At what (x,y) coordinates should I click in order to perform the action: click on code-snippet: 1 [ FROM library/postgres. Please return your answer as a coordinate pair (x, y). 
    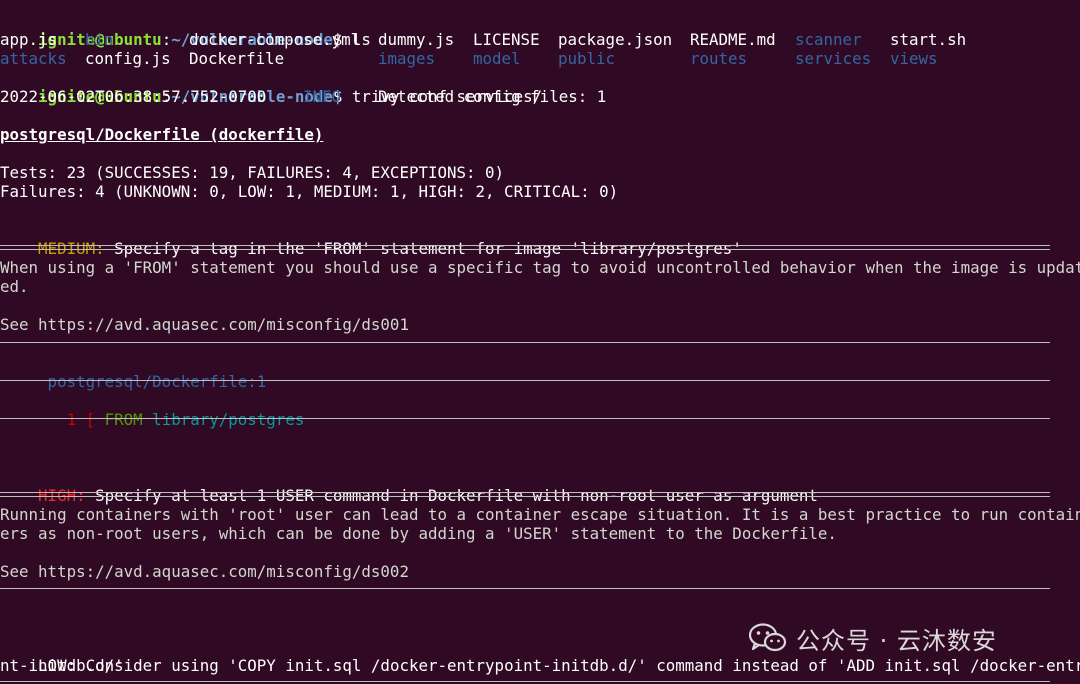
    Looking at the image, I should click on (152, 410).